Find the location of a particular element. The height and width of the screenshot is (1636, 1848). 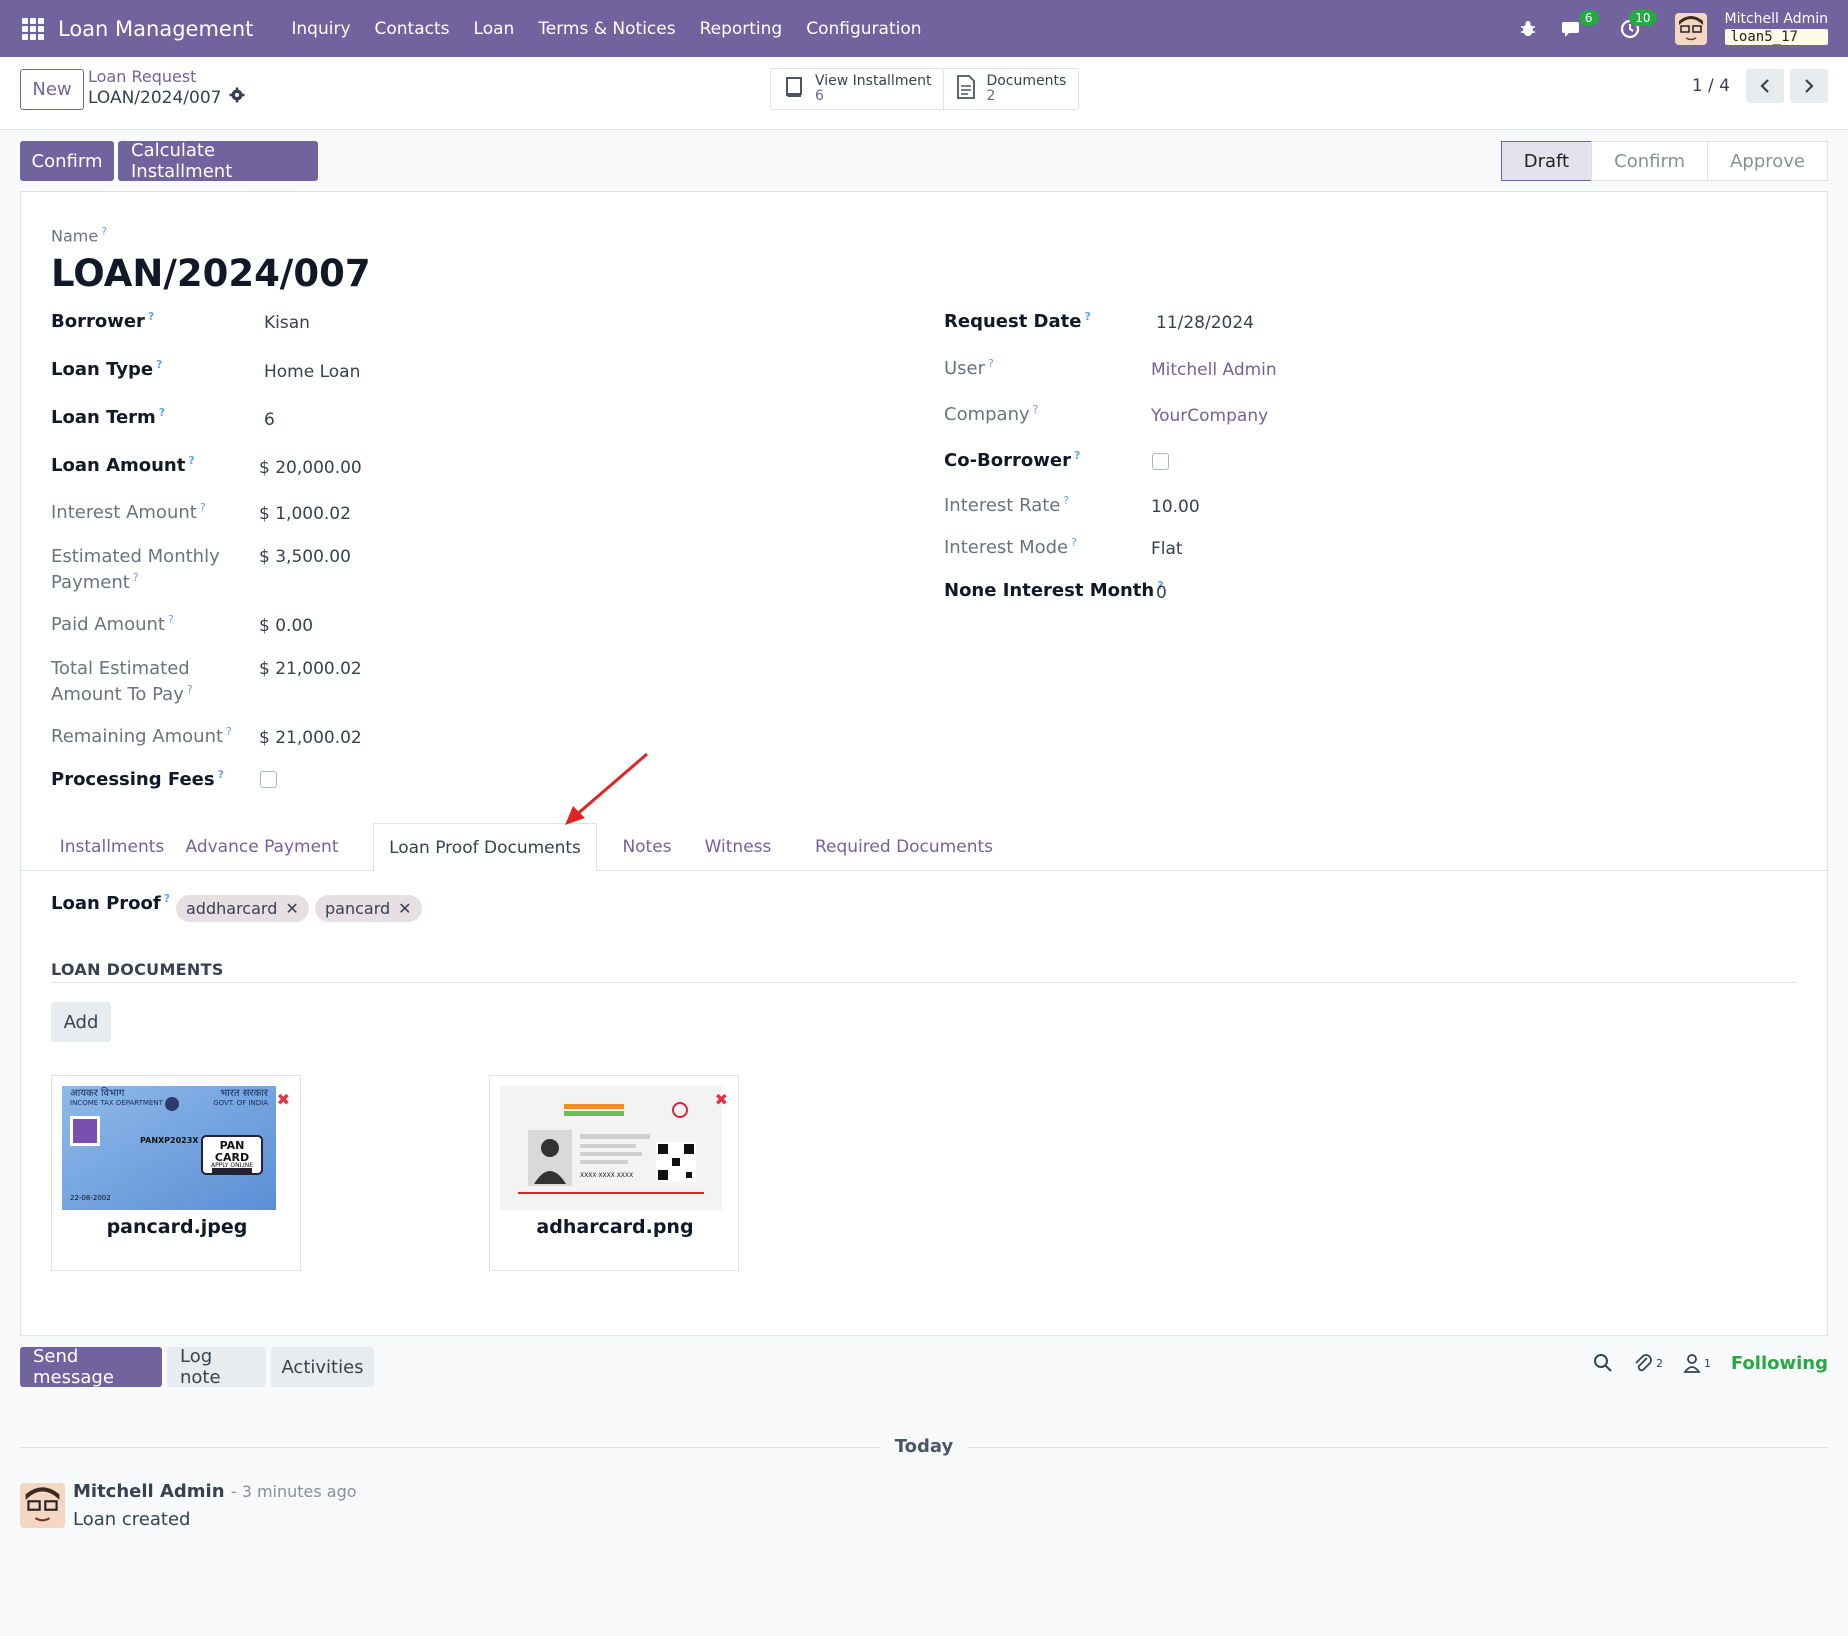

loan-term-value: 6 is located at coordinates (269, 420).